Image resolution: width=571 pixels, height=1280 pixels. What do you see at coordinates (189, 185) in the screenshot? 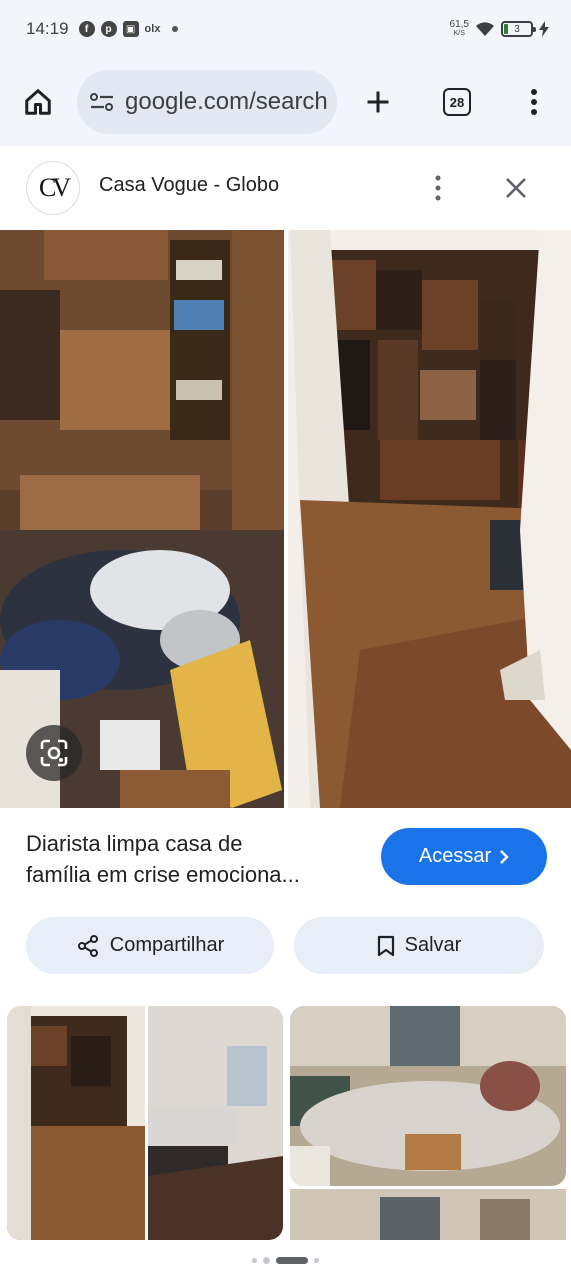
I see `source-name: Casa Vogue - Globo` at bounding box center [189, 185].